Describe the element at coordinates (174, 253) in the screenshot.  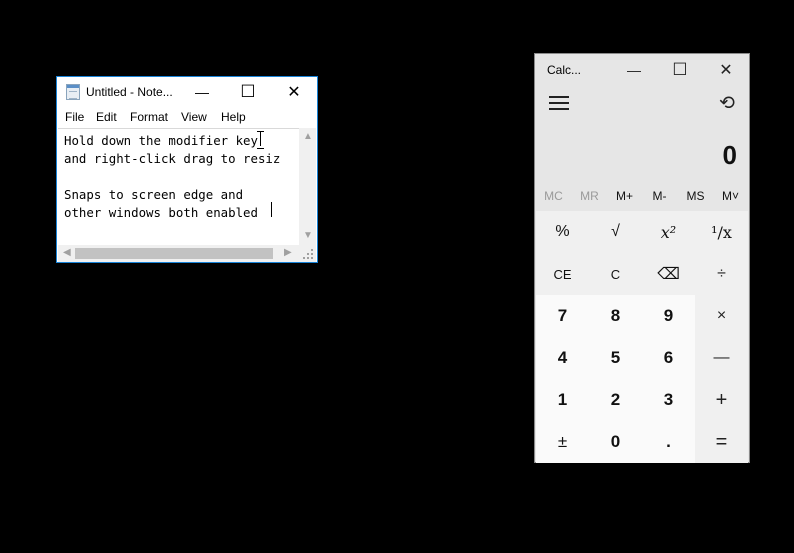
I see `horizontal-scroll-thumb` at that location.